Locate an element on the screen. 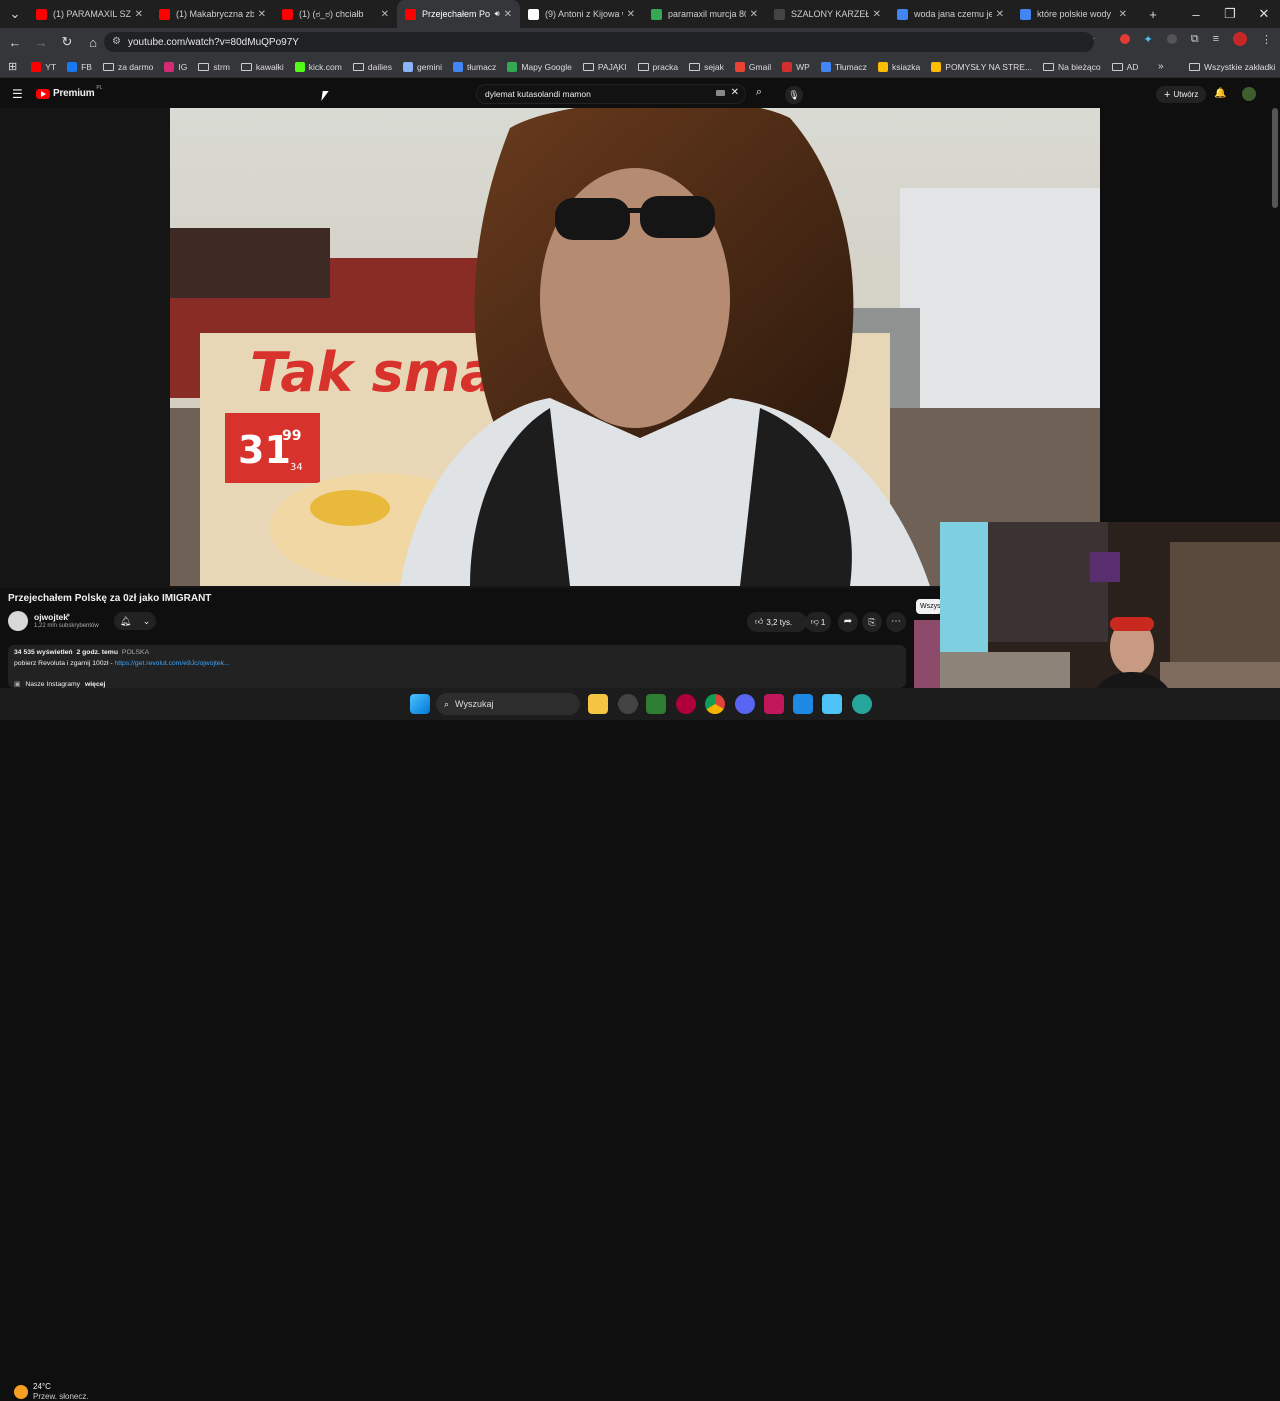  bookmark-4: strm is located at coordinates (214, 67).